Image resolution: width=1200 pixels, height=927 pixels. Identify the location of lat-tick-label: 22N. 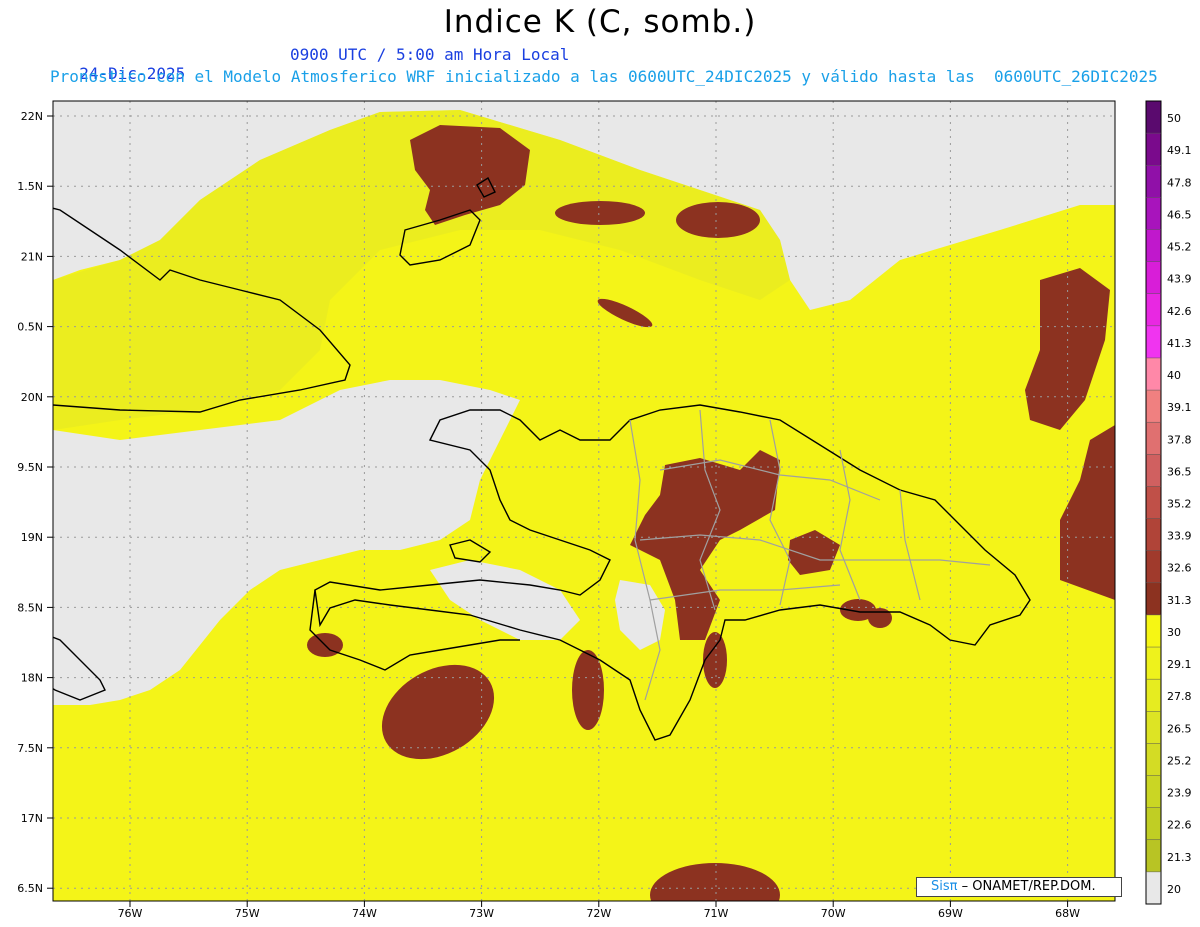
(32, 116).